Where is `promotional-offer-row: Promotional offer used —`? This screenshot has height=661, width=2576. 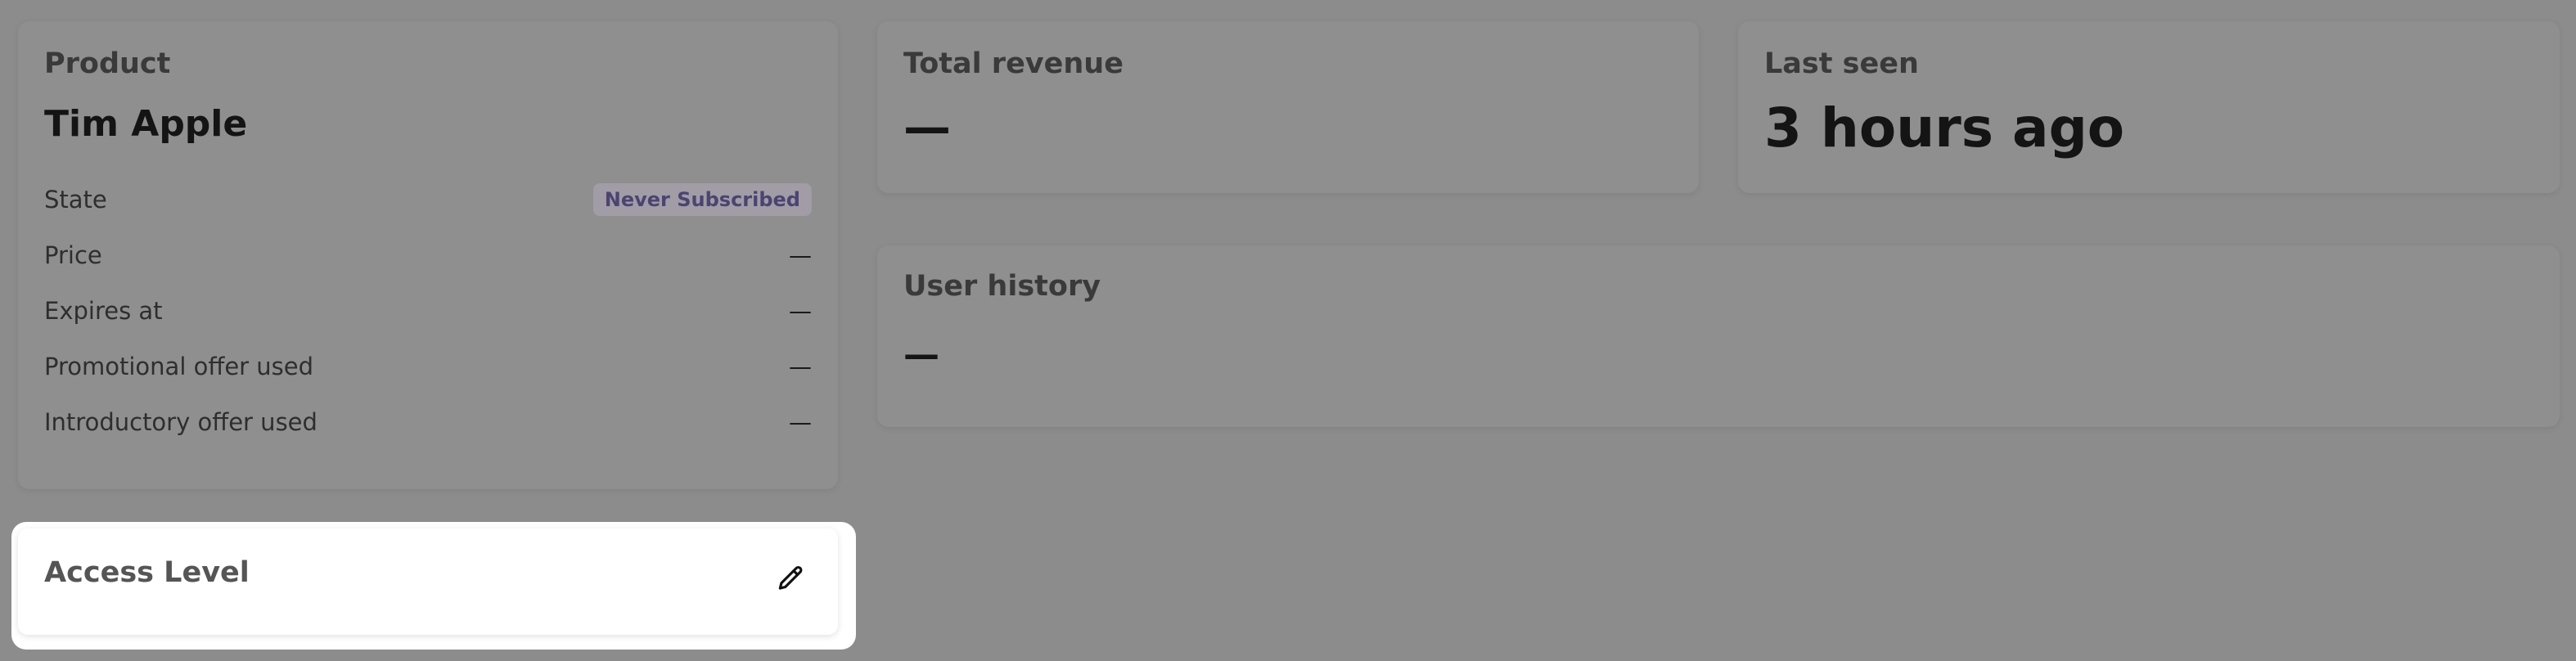 promotional-offer-row: Promotional offer used — is located at coordinates (428, 366).